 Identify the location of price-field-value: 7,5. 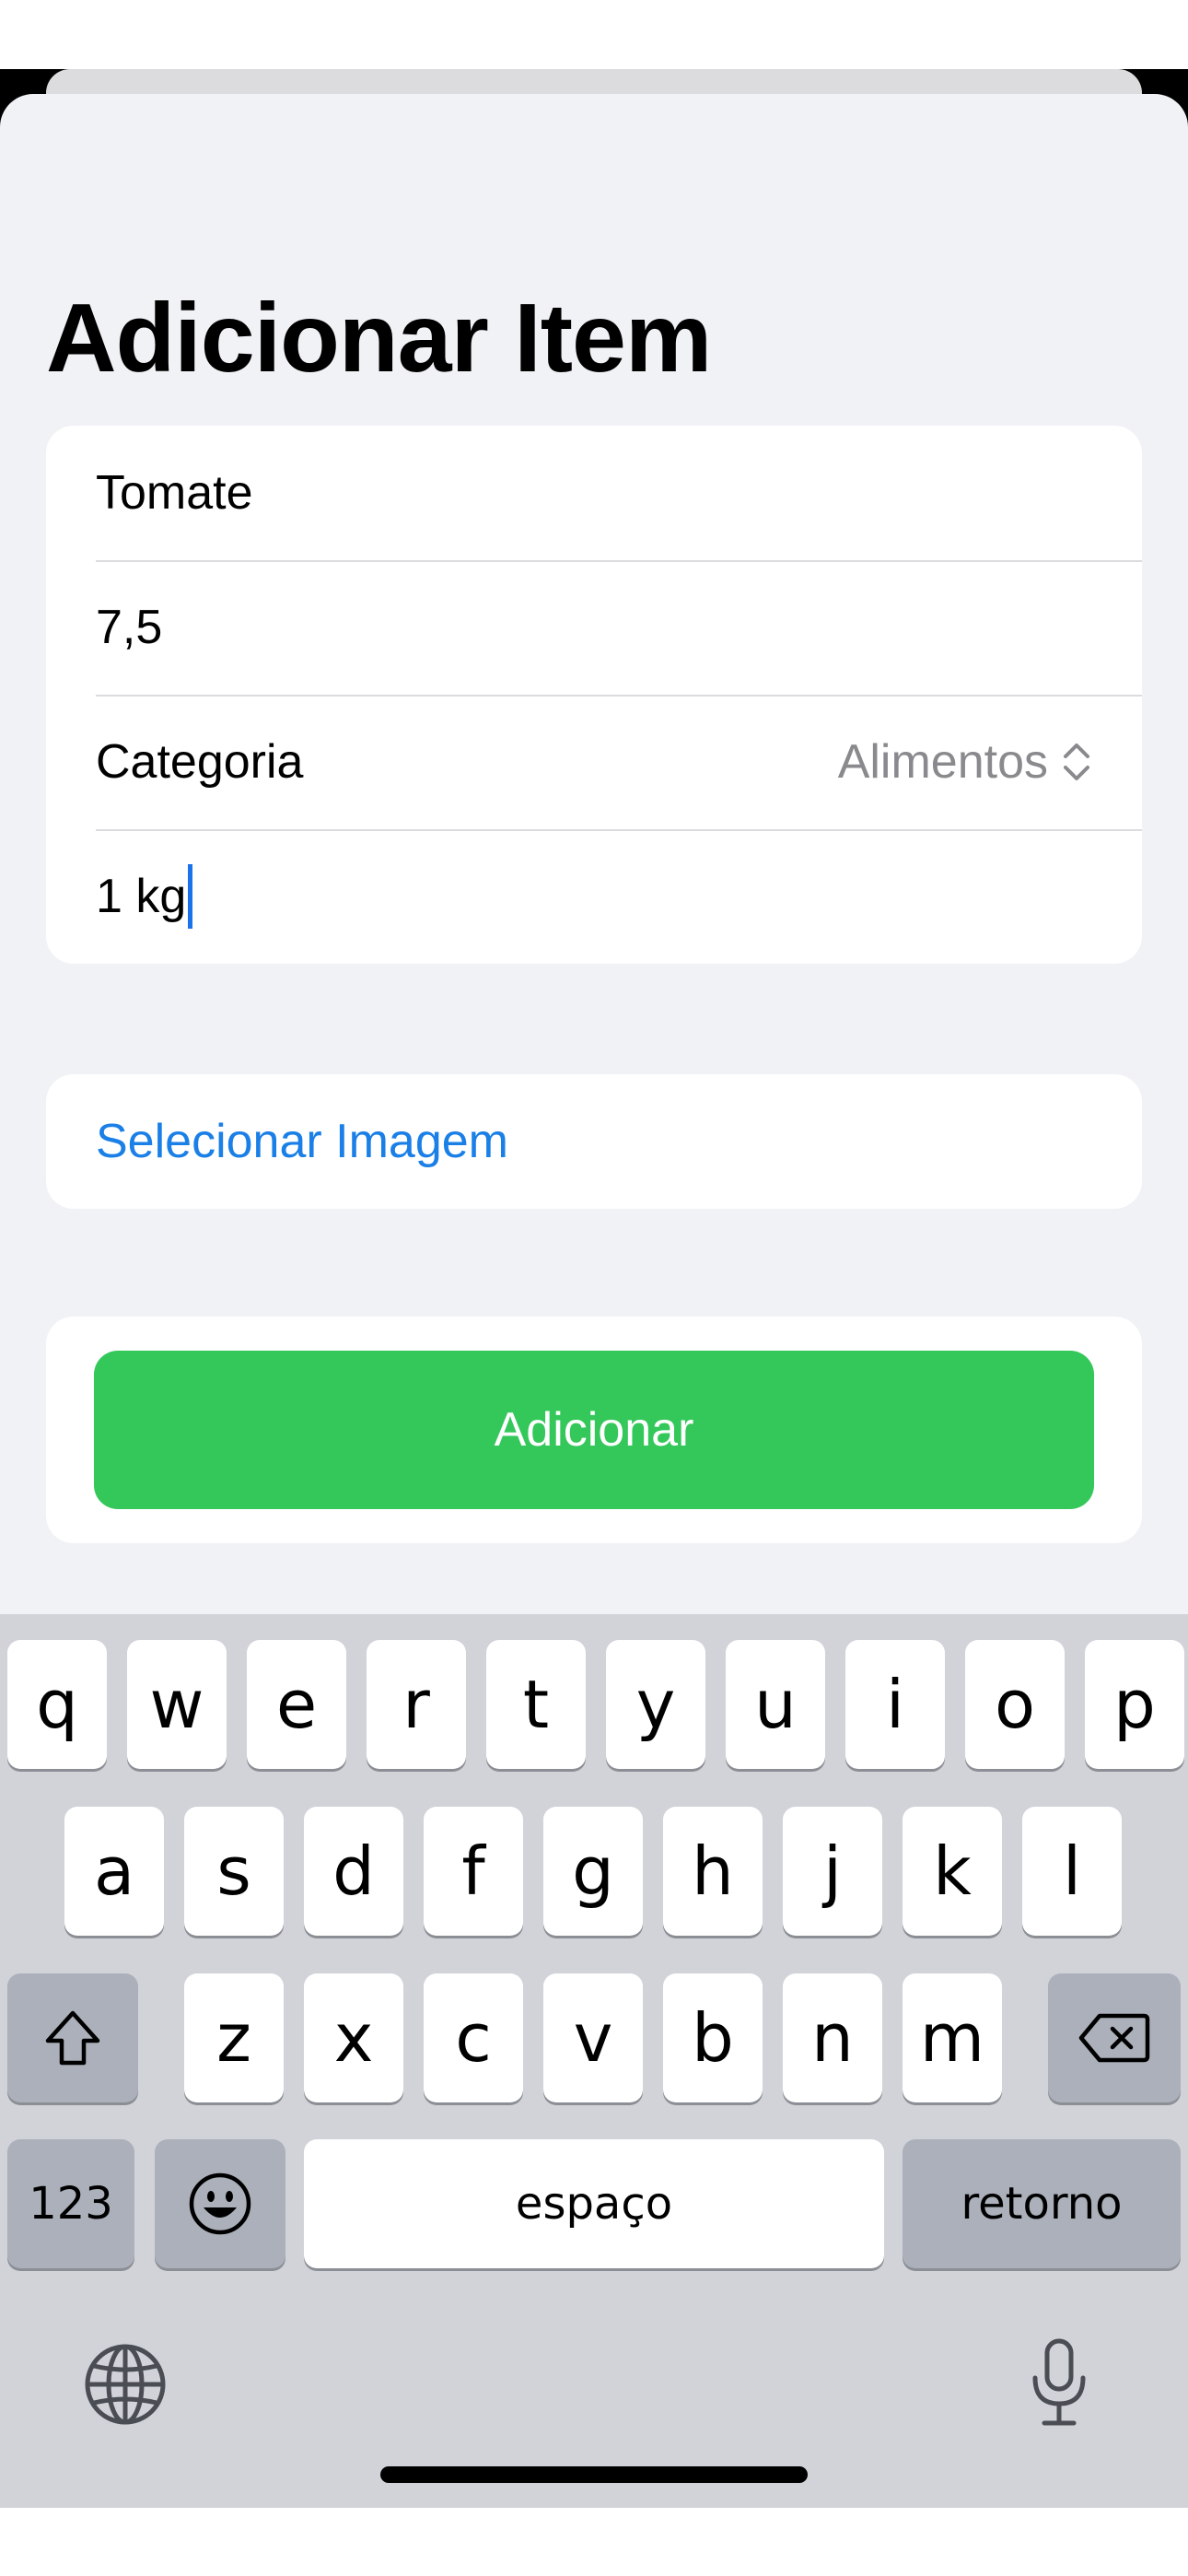
(129, 627).